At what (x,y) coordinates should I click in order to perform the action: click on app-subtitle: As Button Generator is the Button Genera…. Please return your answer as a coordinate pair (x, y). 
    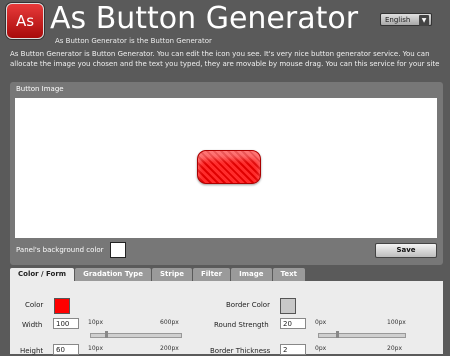
    Looking at the image, I should click on (133, 41).